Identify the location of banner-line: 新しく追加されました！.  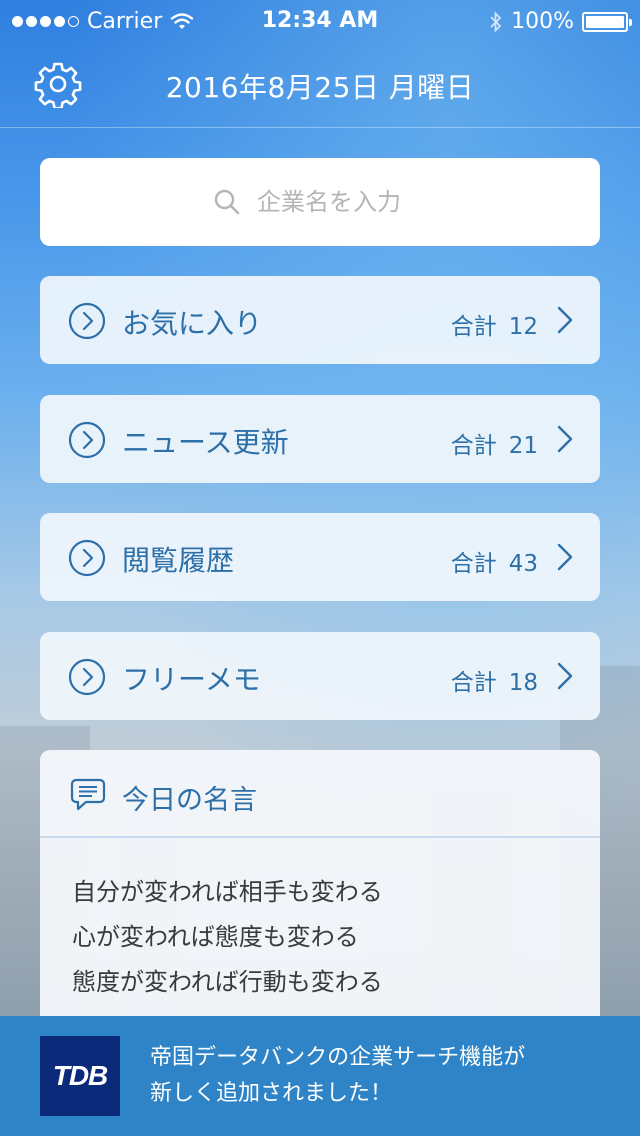
(271, 1093).